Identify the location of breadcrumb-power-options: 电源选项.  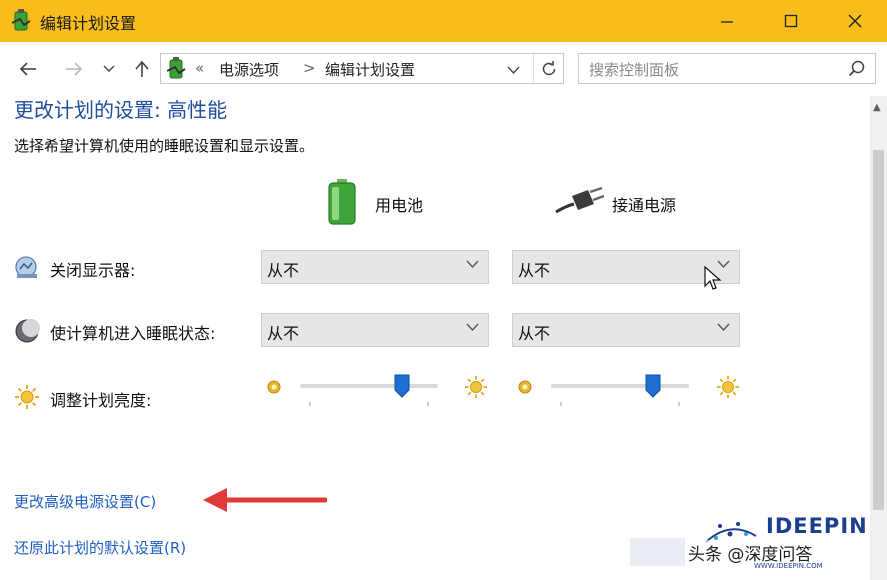
(249, 69).